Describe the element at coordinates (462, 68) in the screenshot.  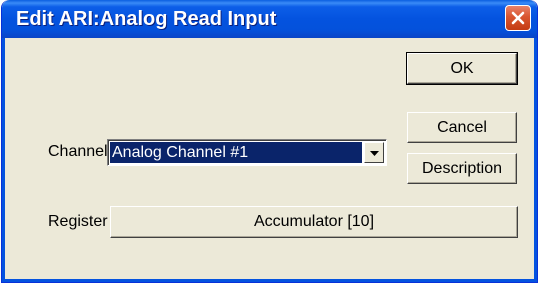
I see `ok-button: OK` at that location.